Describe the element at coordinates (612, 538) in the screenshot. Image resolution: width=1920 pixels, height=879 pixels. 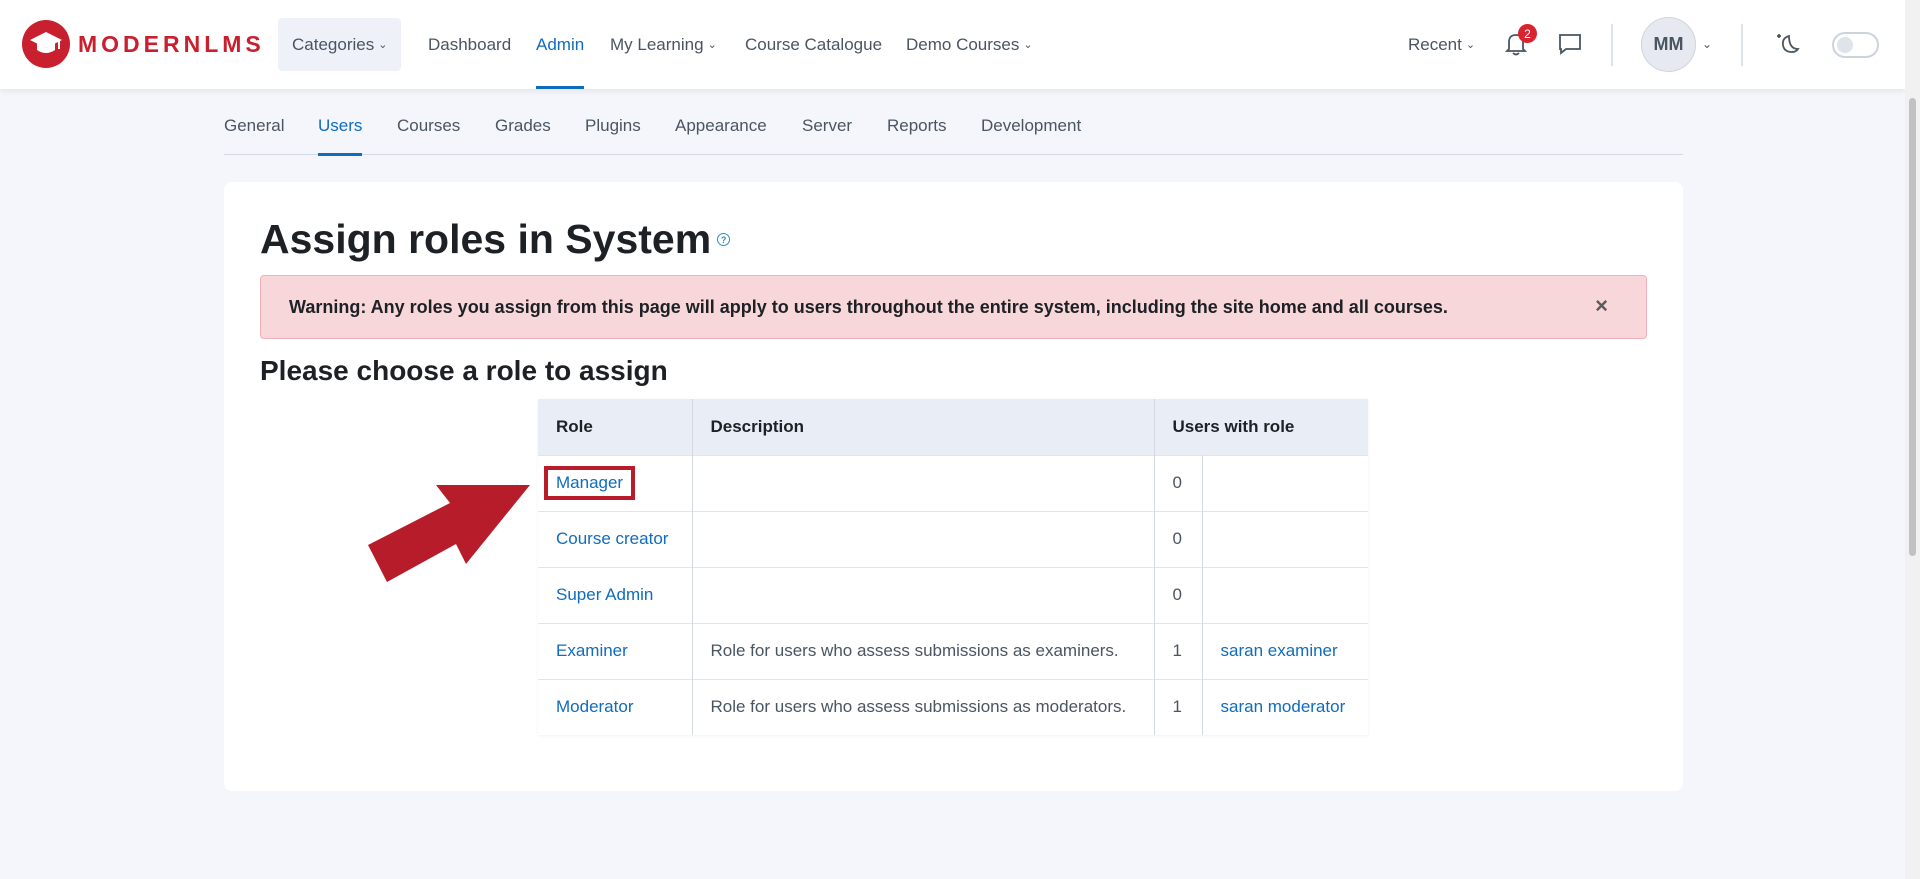
I see `role-link-course-creator: Course creator` at that location.